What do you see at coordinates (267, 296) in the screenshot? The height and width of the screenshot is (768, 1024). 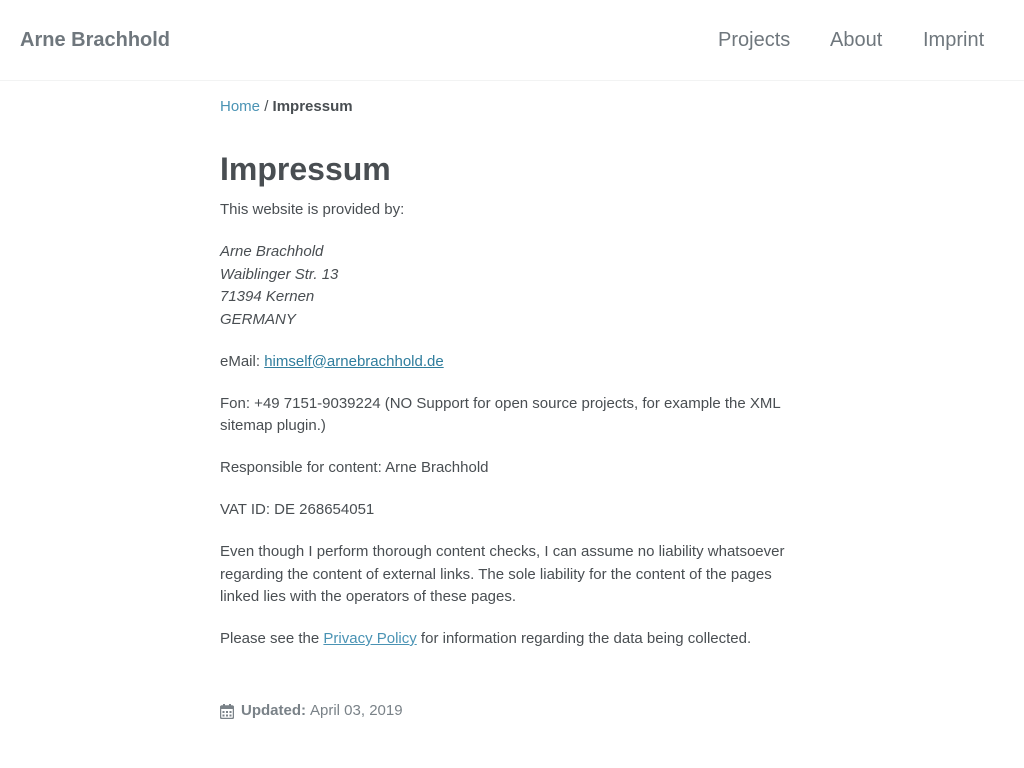 I see `address-city: 71394 Kernen` at bounding box center [267, 296].